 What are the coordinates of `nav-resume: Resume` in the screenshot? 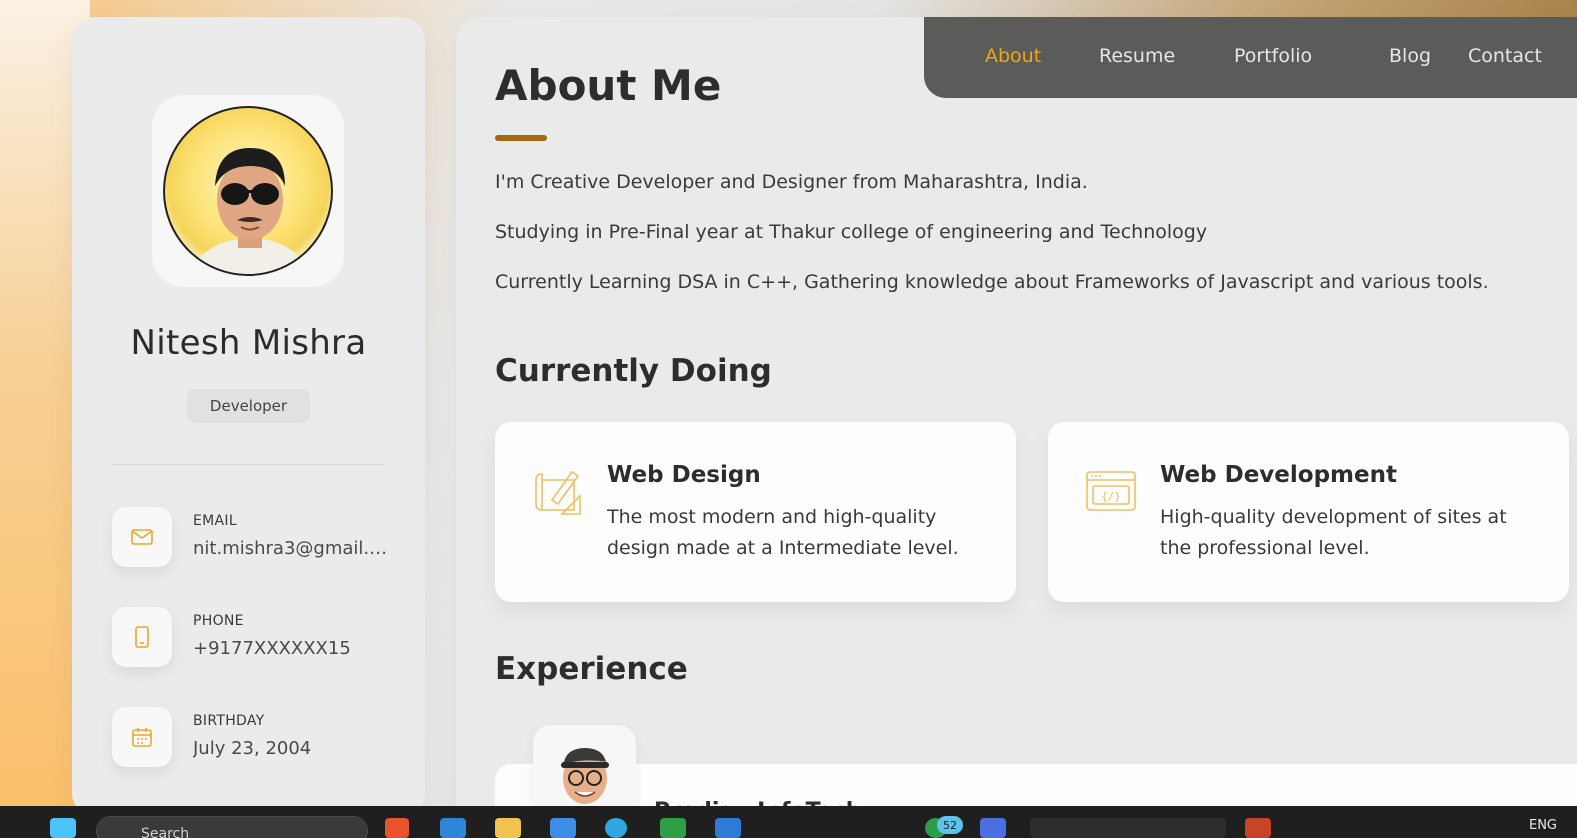 It's located at (1137, 56).